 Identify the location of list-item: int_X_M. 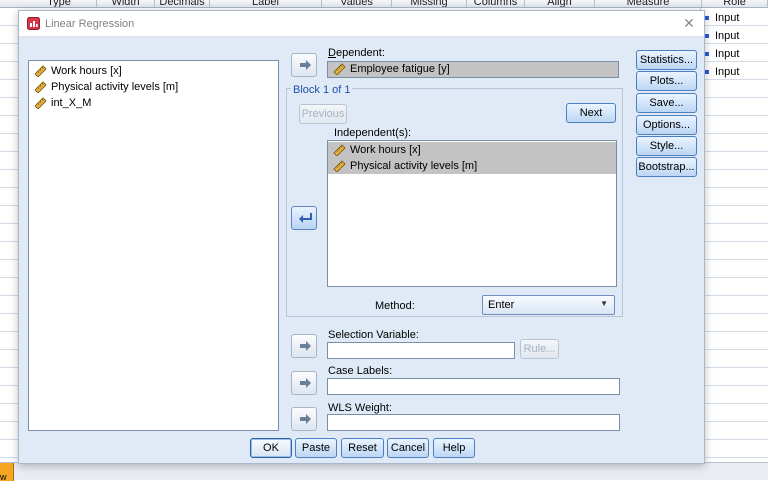
(153, 103).